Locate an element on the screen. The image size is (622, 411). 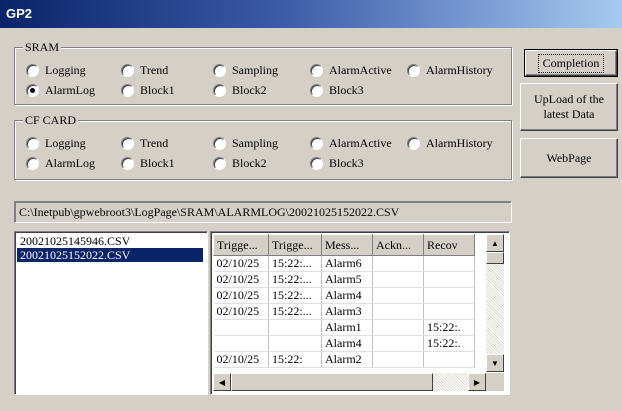
completion-button-label: Completion is located at coordinates (571, 63).